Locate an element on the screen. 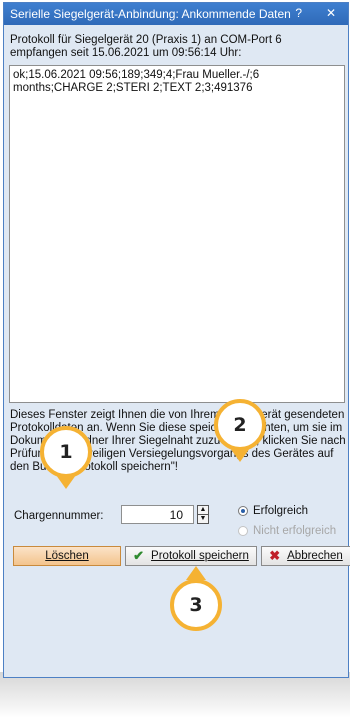  help-button: ? is located at coordinates (298, 13).